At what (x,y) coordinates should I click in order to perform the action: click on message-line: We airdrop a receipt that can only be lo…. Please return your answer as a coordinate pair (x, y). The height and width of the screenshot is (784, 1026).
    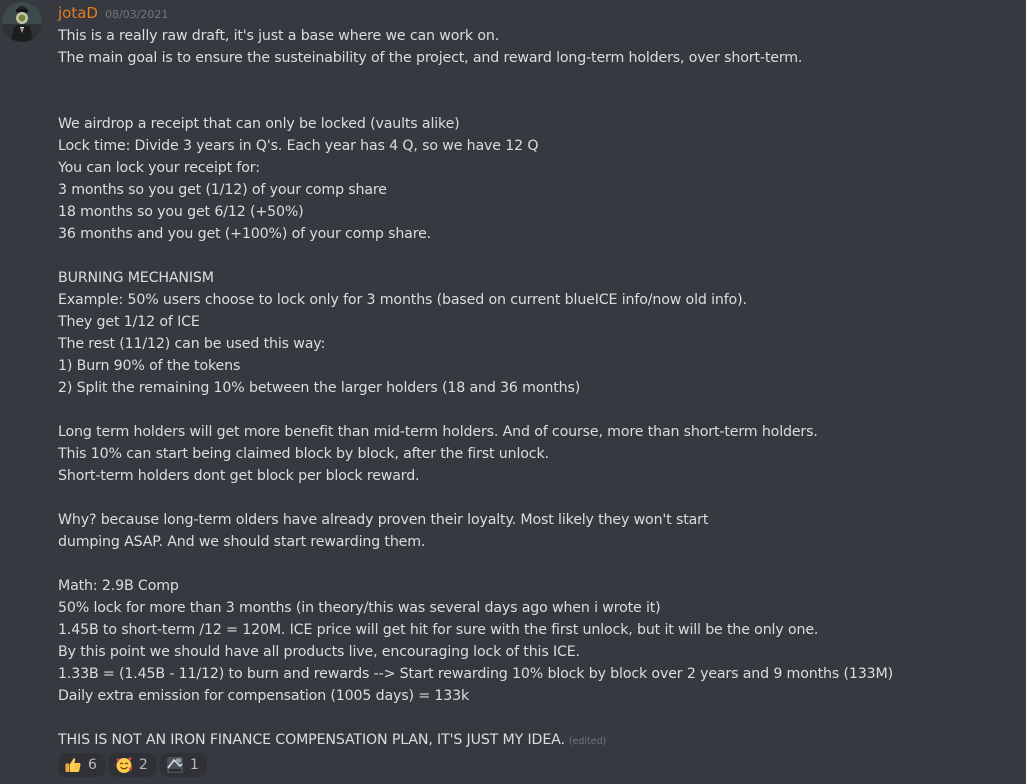
    Looking at the image, I should click on (259, 124).